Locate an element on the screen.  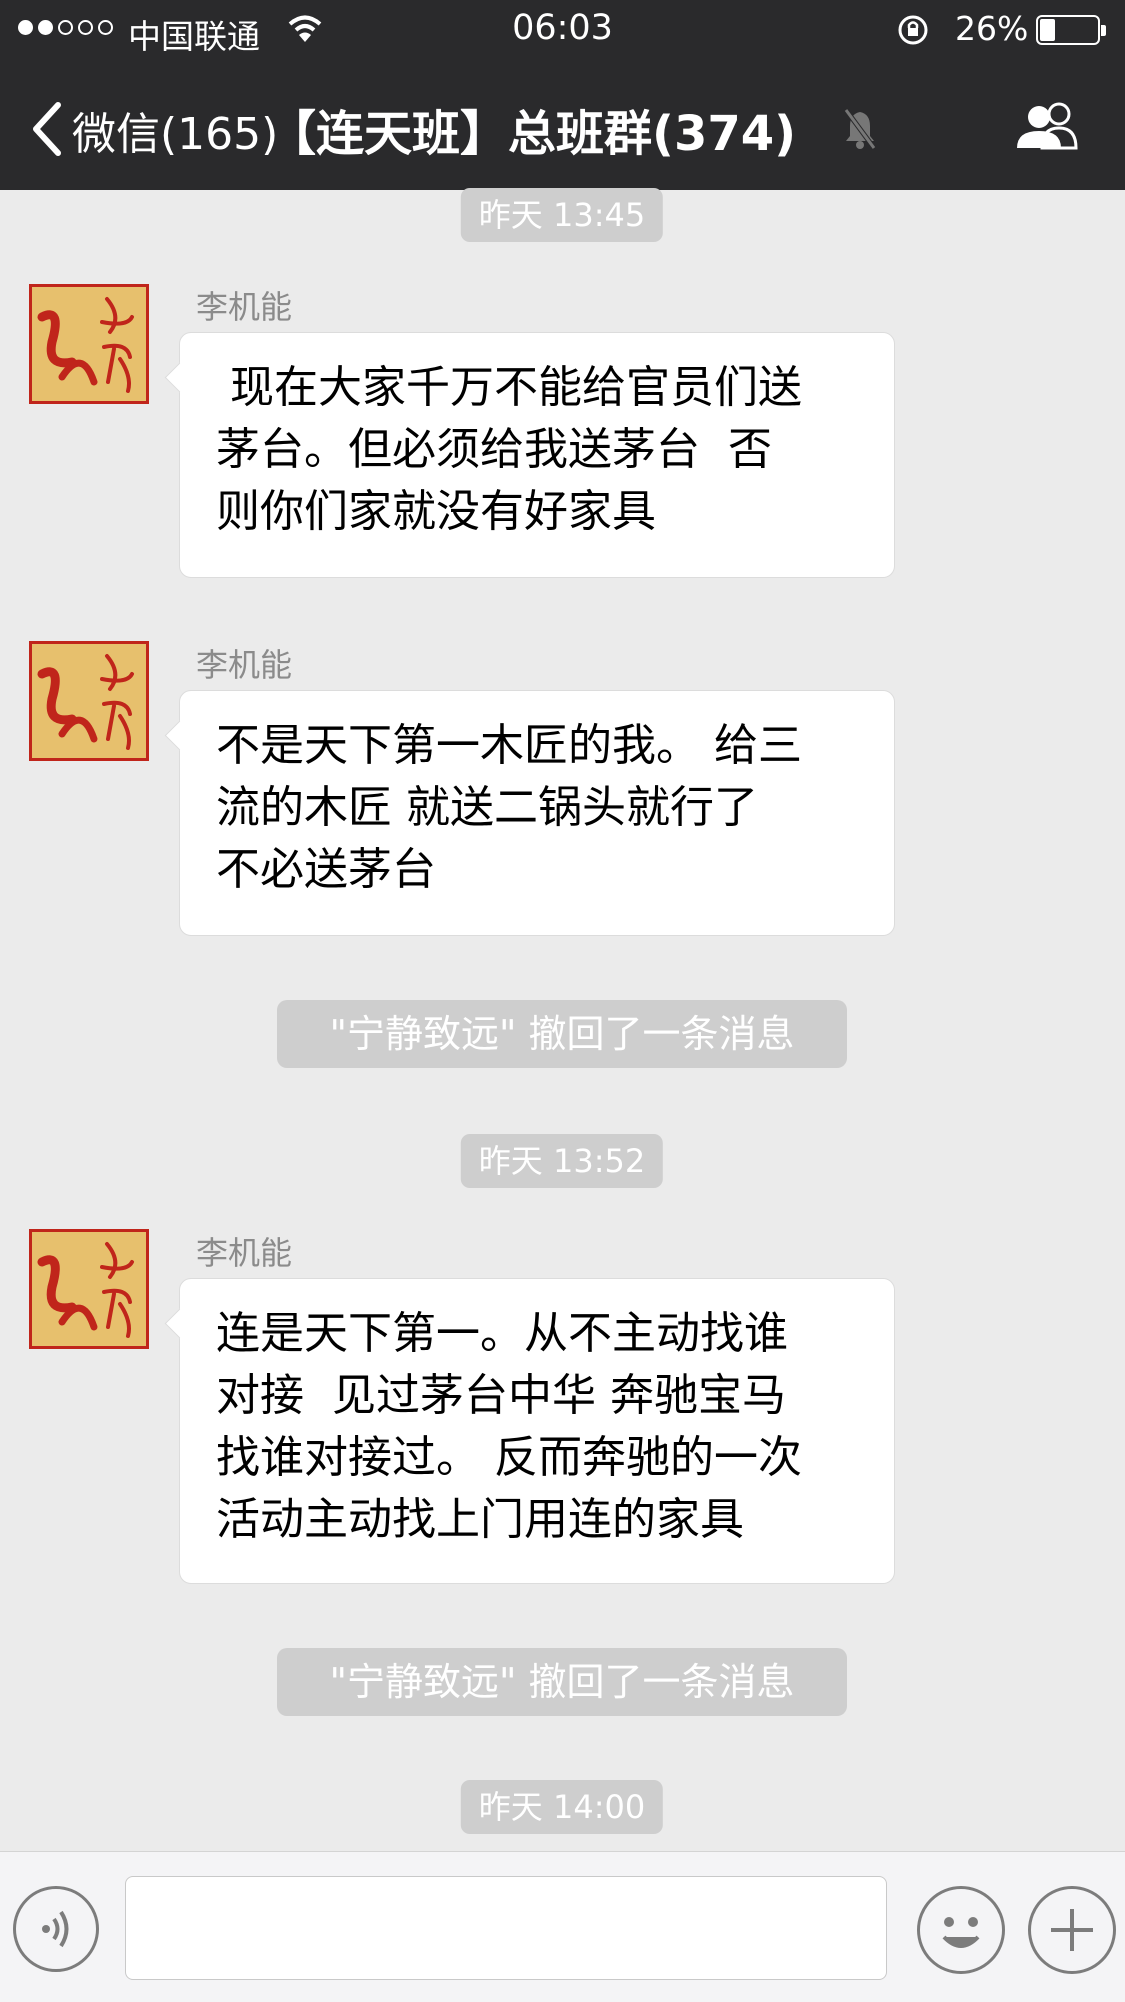
timestamp-pill: 昨天 13:45 is located at coordinates (562, 215).